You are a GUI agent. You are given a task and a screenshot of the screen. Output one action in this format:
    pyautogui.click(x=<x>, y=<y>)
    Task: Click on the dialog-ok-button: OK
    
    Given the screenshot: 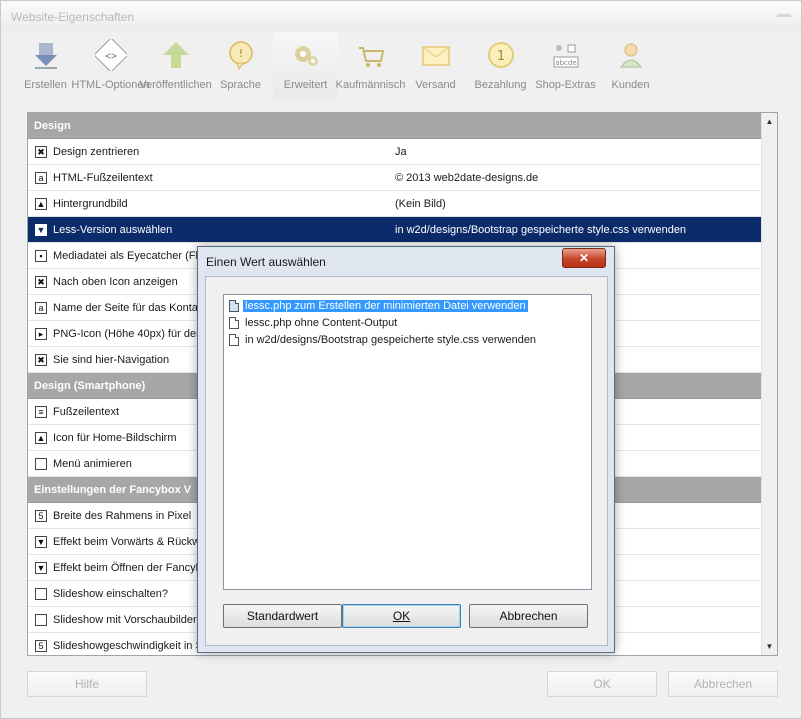 What is the action you would take?
    pyautogui.click(x=401, y=616)
    